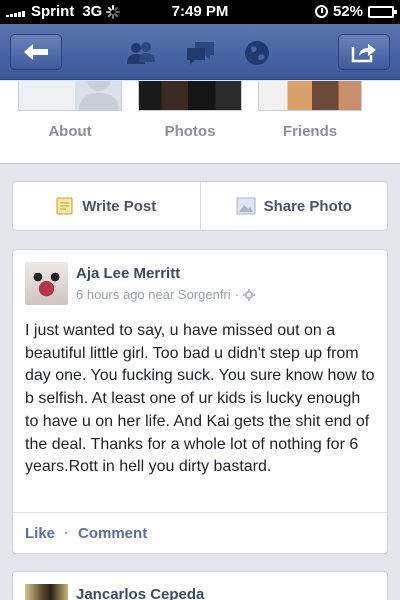 This screenshot has width=400, height=600. Describe the element at coordinates (70, 131) in the screenshot. I see `tab-about: About` at that location.